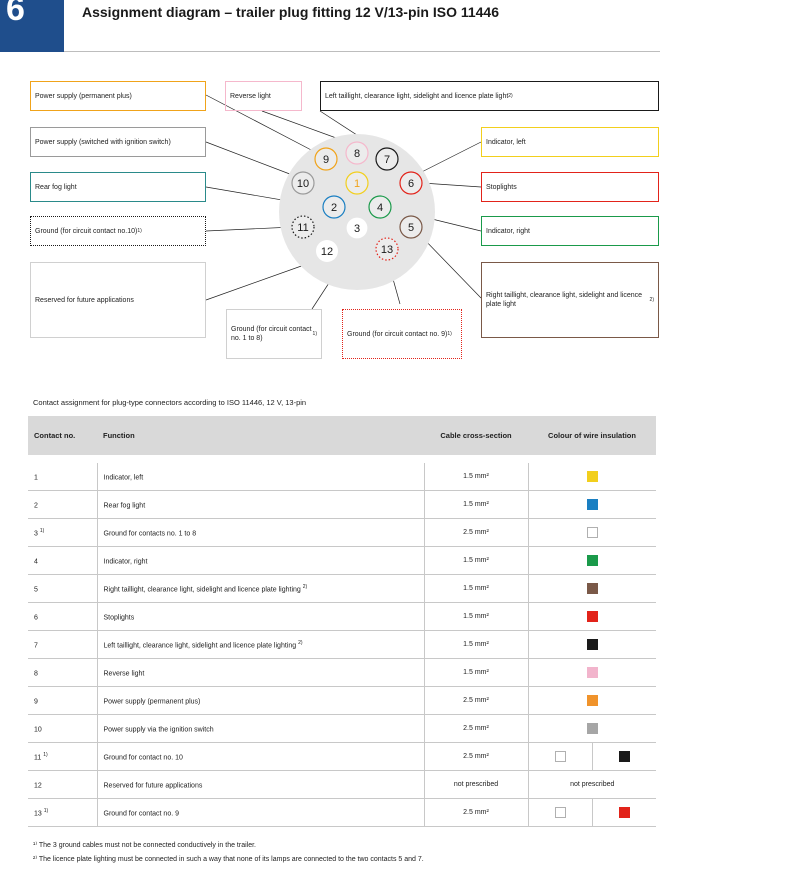 The height and width of the screenshot is (874, 800). I want to click on function: Power supply (permanent plus), so click(261, 700).